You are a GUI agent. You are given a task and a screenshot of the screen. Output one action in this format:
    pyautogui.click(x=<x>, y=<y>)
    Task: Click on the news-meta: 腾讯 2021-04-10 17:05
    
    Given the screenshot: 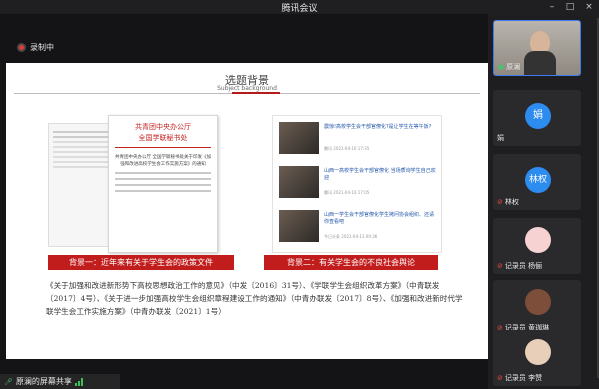 What is the action you would take?
    pyautogui.click(x=347, y=192)
    